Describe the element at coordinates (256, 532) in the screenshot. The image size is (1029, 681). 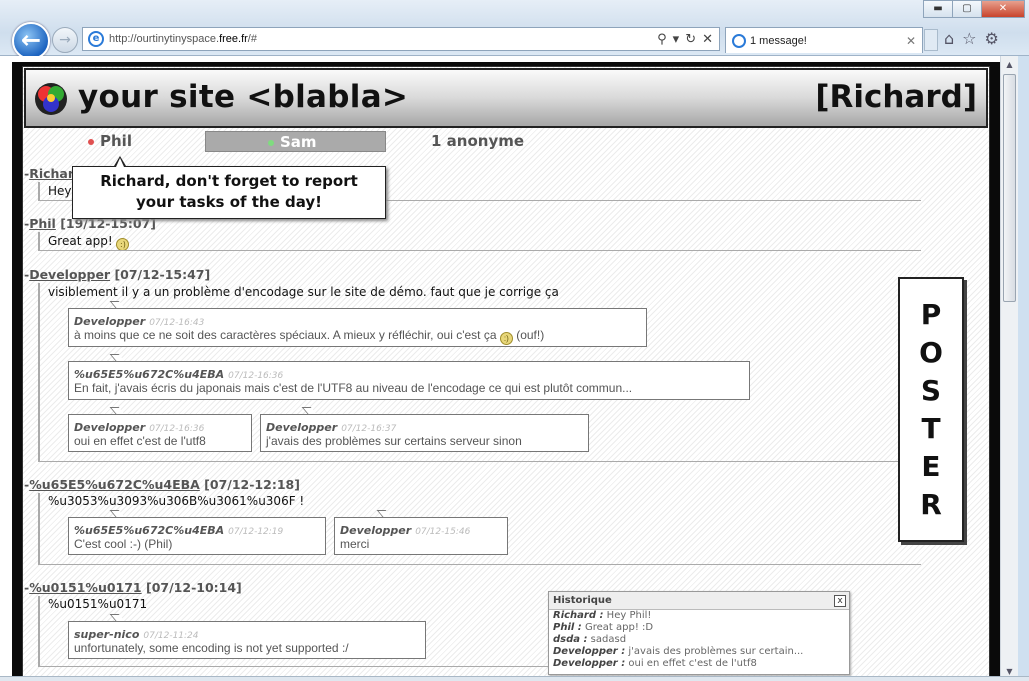
I see `reply-date: 07/12-12:19` at that location.